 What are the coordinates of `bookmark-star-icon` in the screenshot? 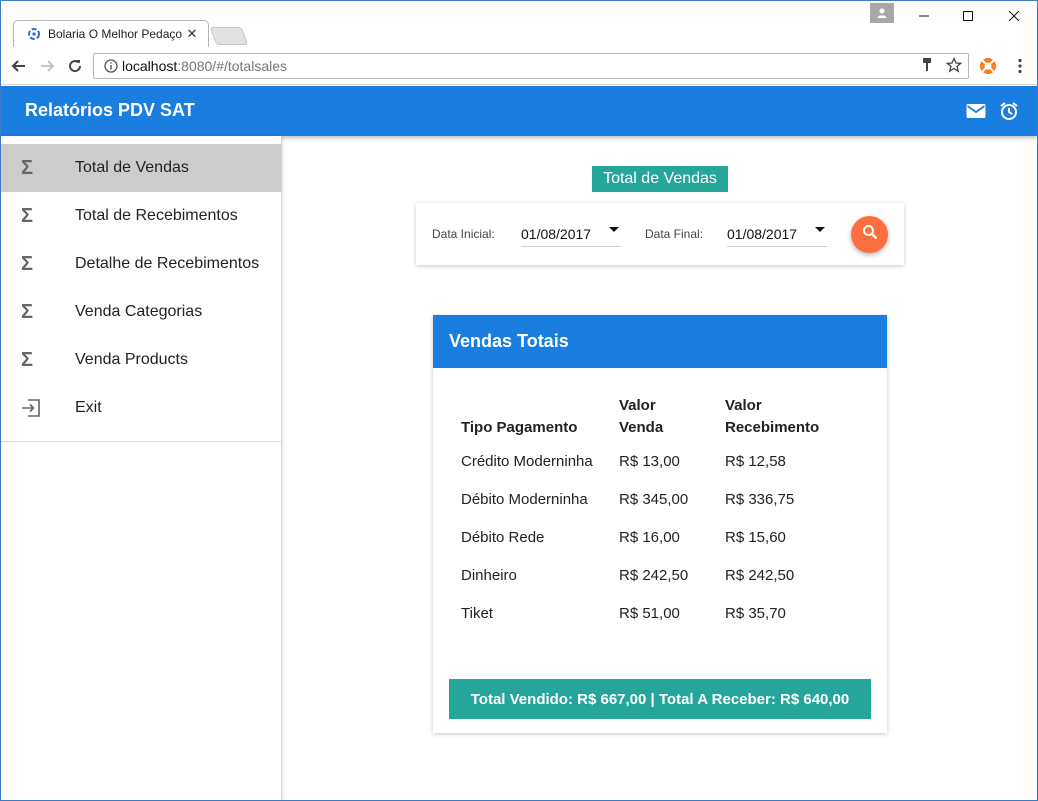 It's located at (954, 66).